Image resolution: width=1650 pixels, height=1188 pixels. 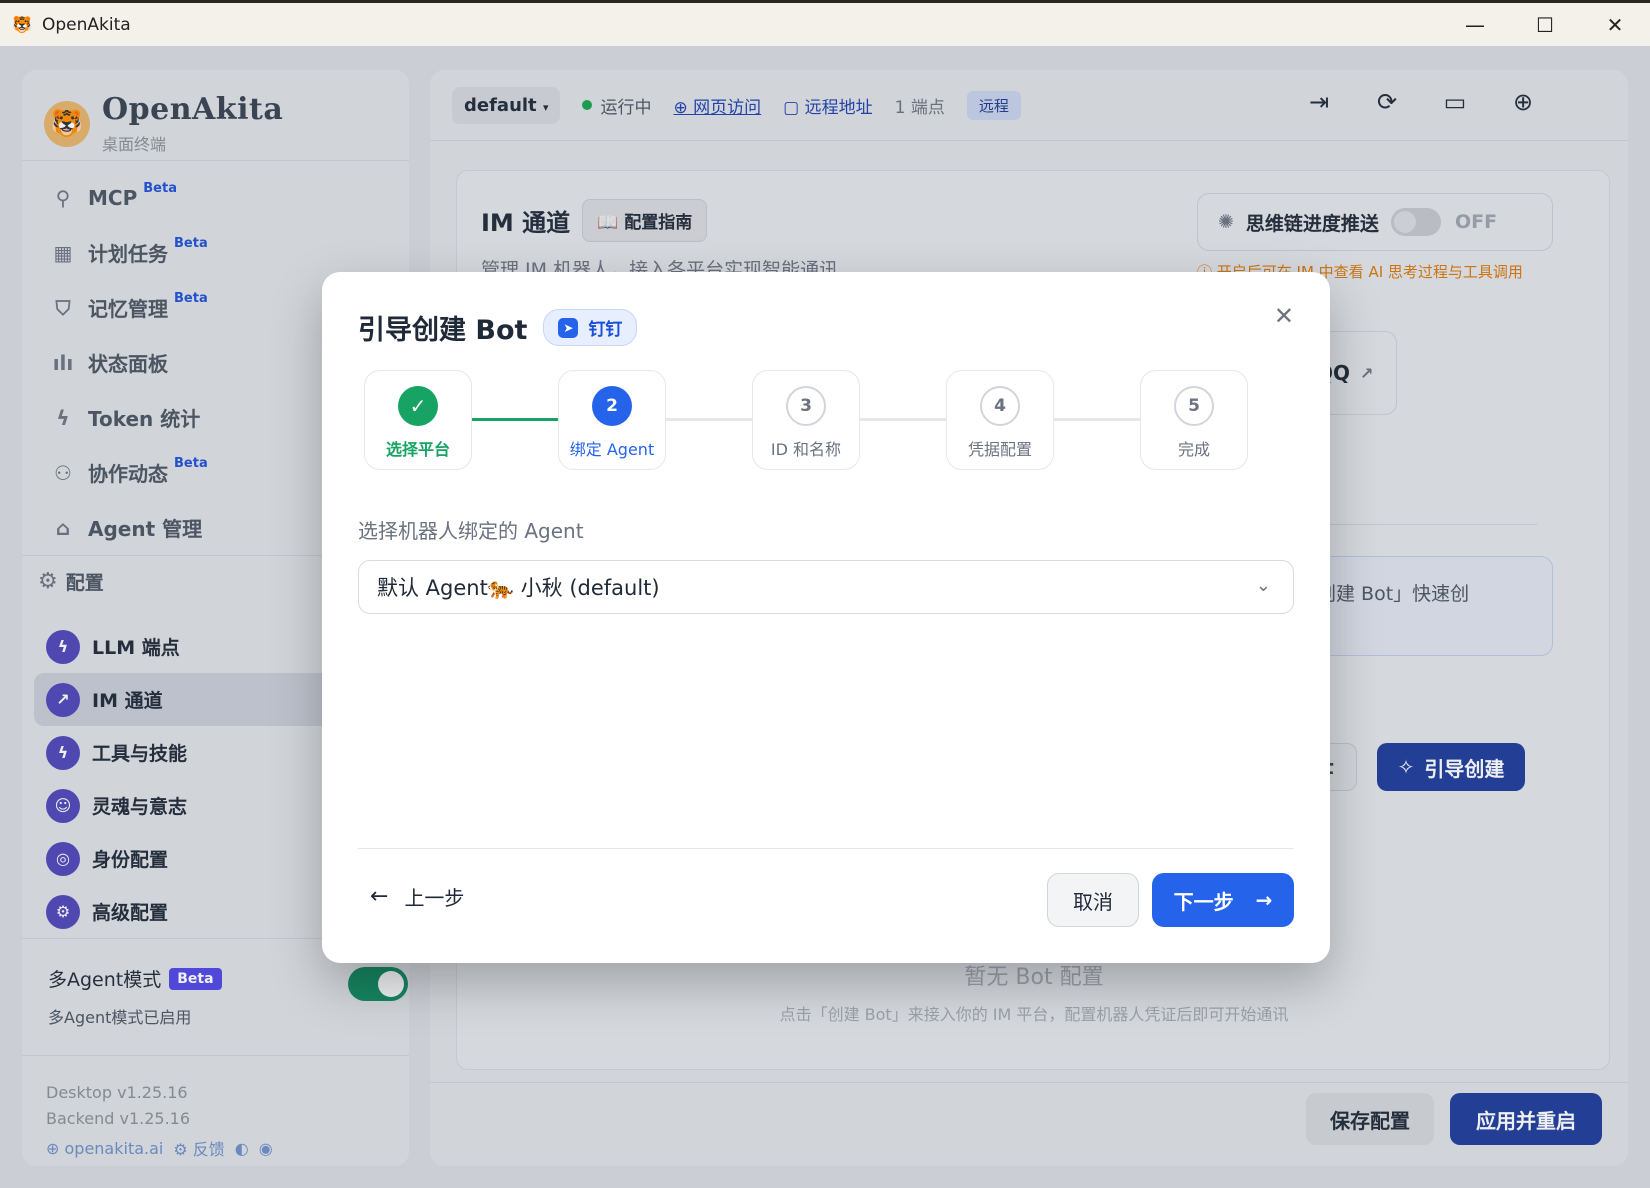 What do you see at coordinates (1093, 900) in the screenshot?
I see `cancel-button: 取消` at bounding box center [1093, 900].